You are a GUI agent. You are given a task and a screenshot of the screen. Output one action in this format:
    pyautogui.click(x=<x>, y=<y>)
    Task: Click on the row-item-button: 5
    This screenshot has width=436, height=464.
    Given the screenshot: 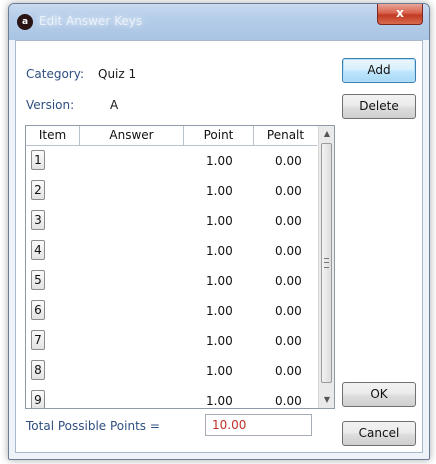 What is the action you would take?
    pyautogui.click(x=38, y=280)
    